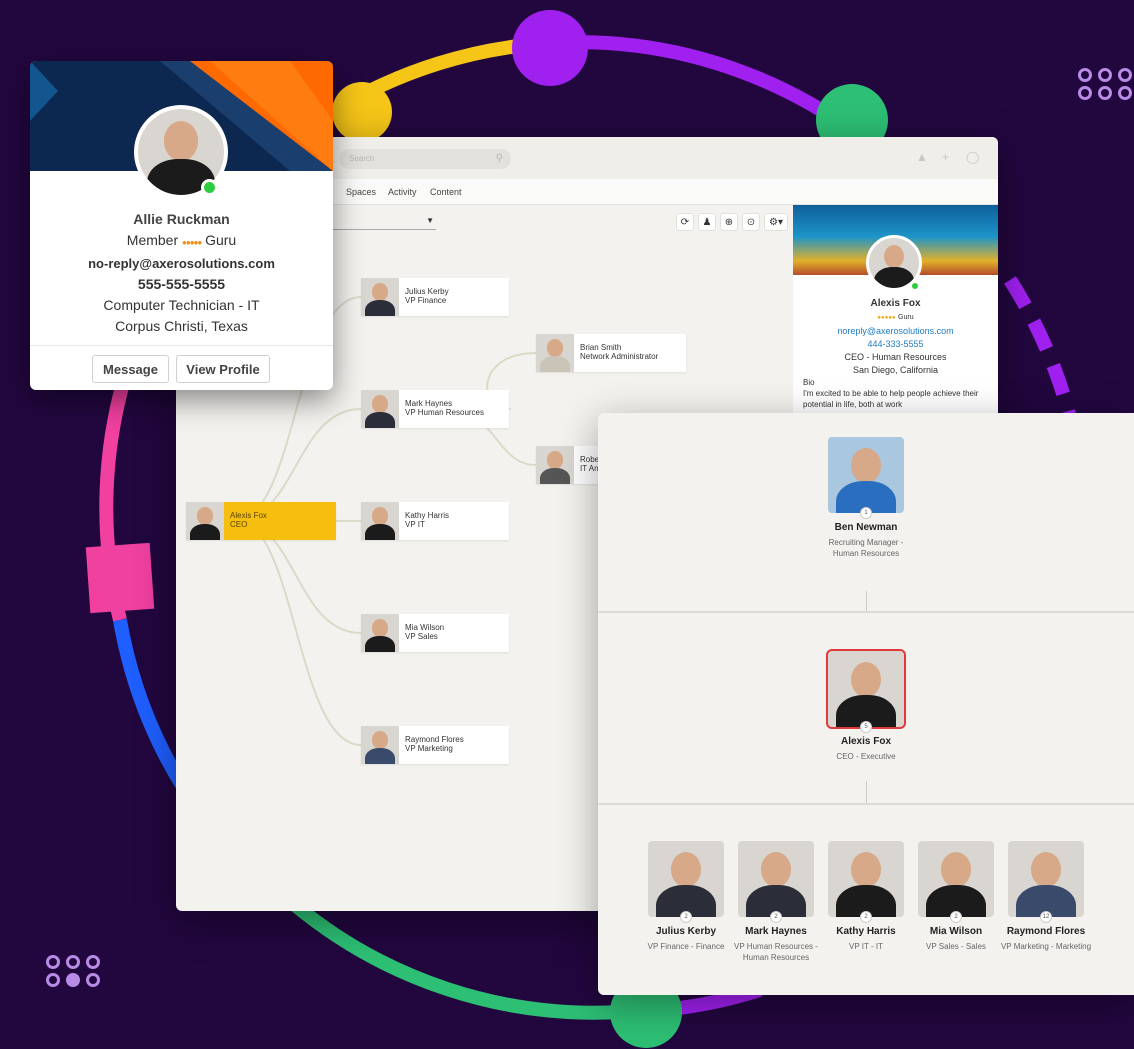 This screenshot has height=1049, width=1134. Describe the element at coordinates (429, 403) in the screenshot. I see `node-name: Mark Haynes` at that location.